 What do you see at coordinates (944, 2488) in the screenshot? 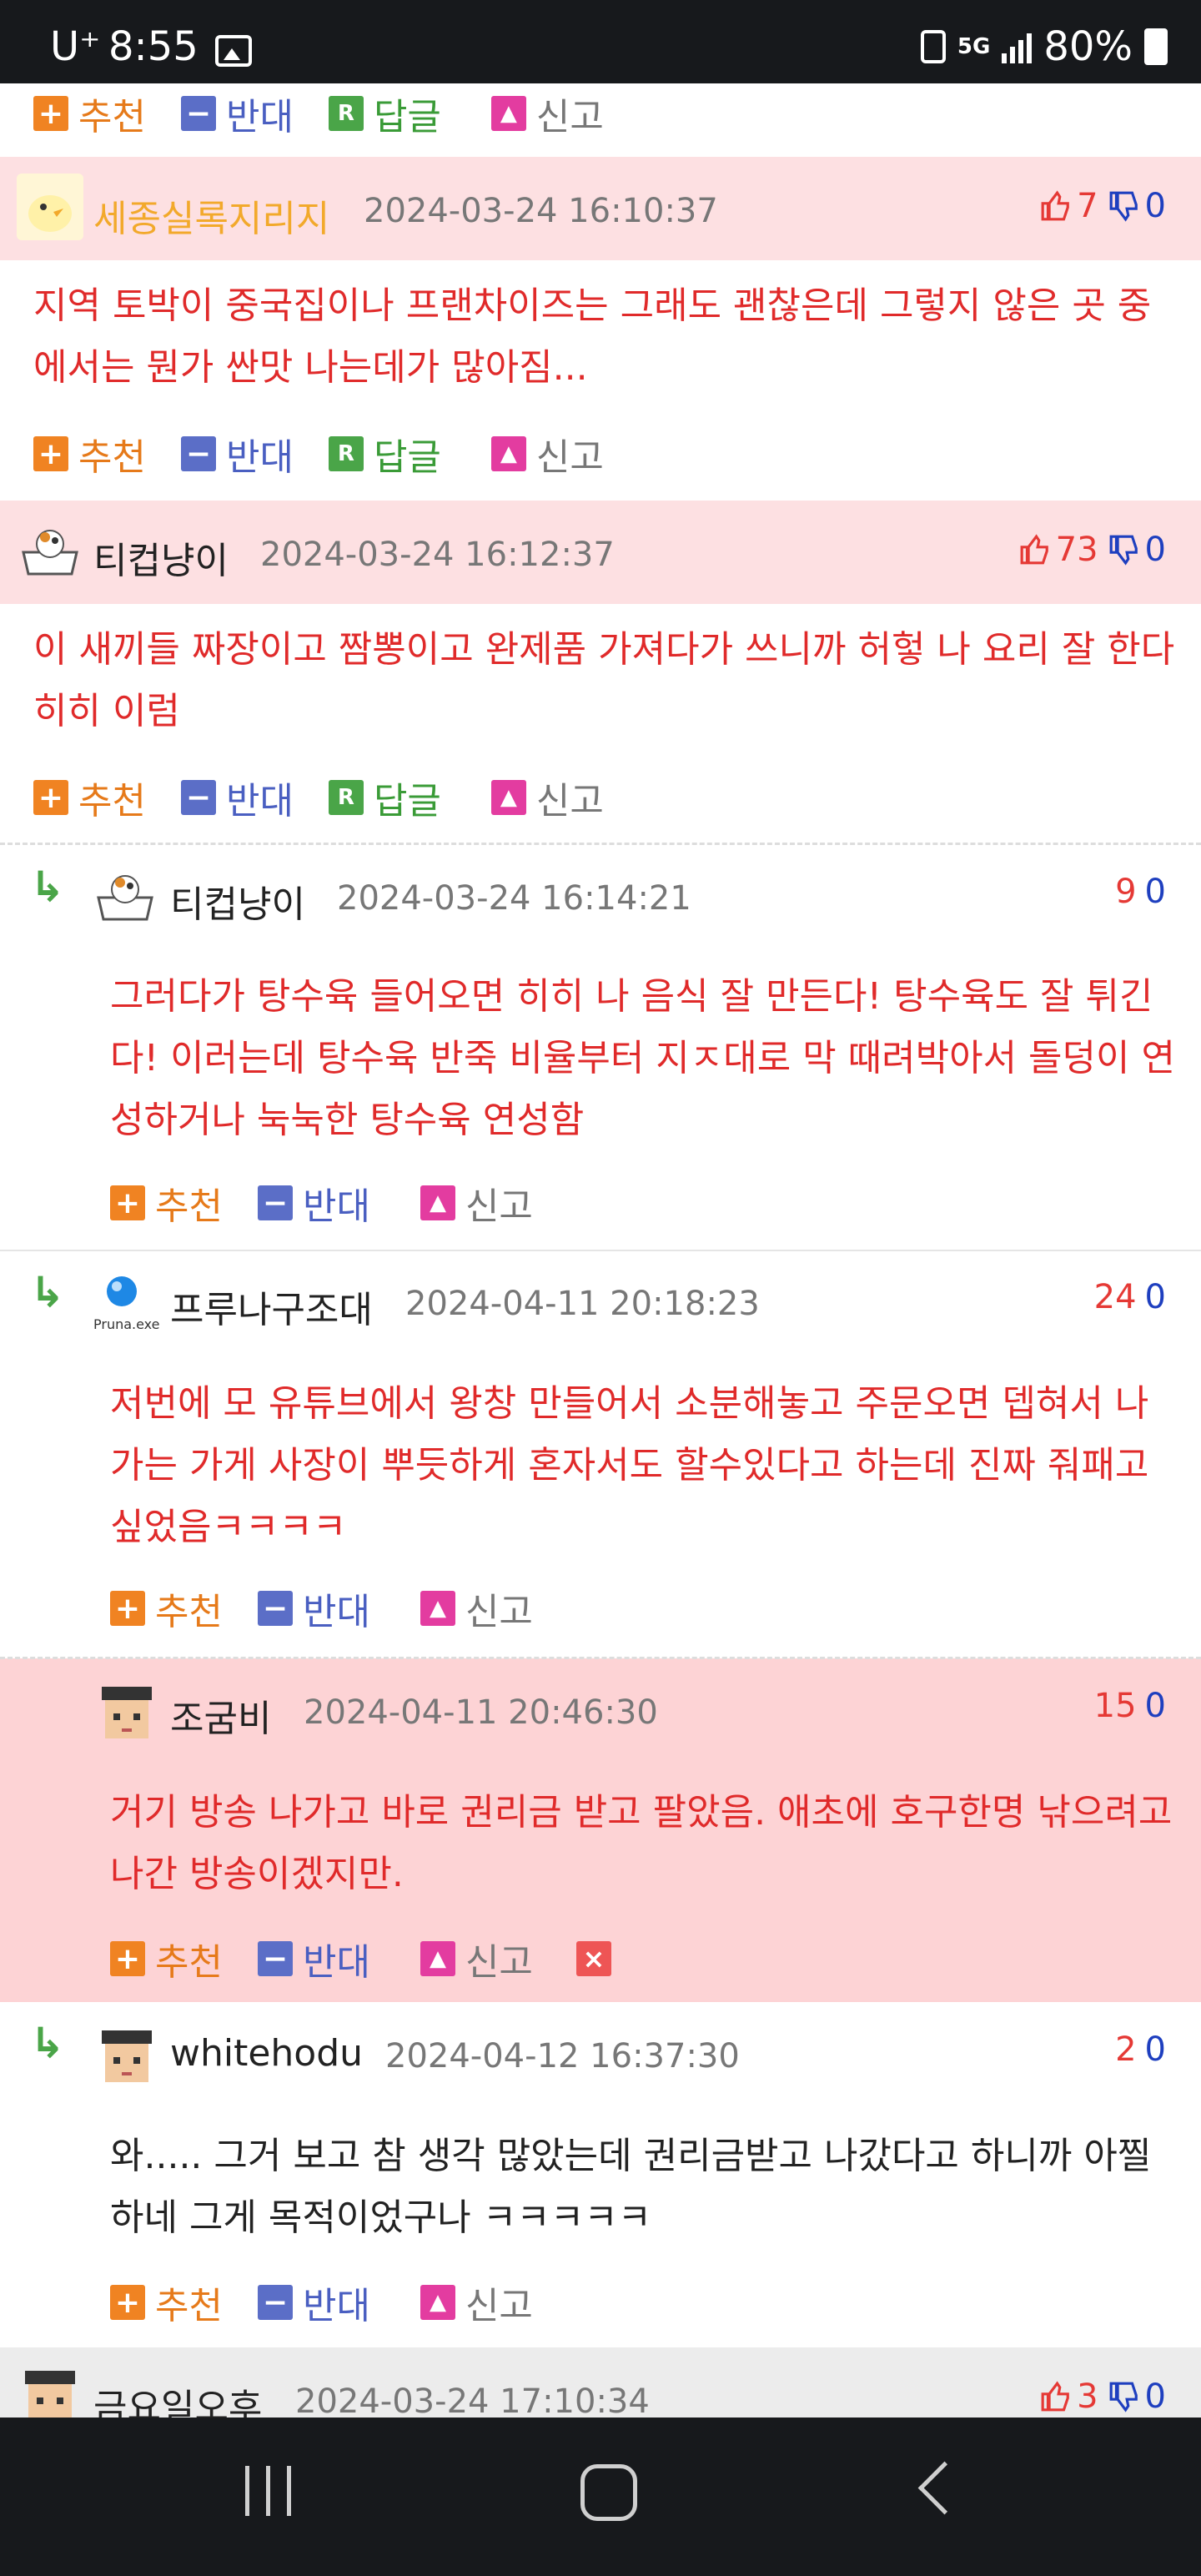
I see `back-icon` at bounding box center [944, 2488].